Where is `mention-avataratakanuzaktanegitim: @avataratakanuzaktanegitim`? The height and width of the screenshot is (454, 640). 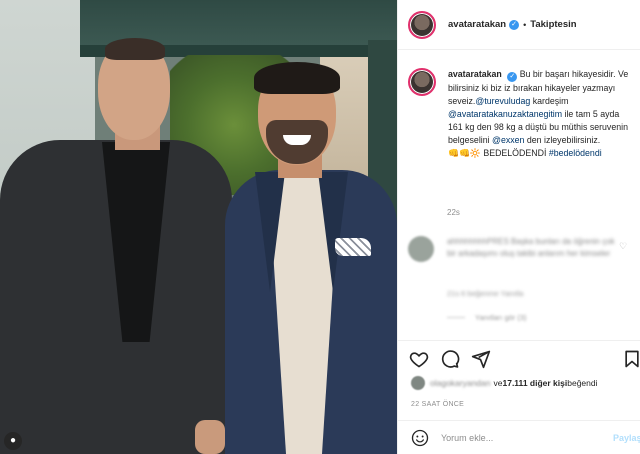 mention-avataratakanuzaktanegitim: @avataratakanuzaktanegitim is located at coordinates (505, 114).